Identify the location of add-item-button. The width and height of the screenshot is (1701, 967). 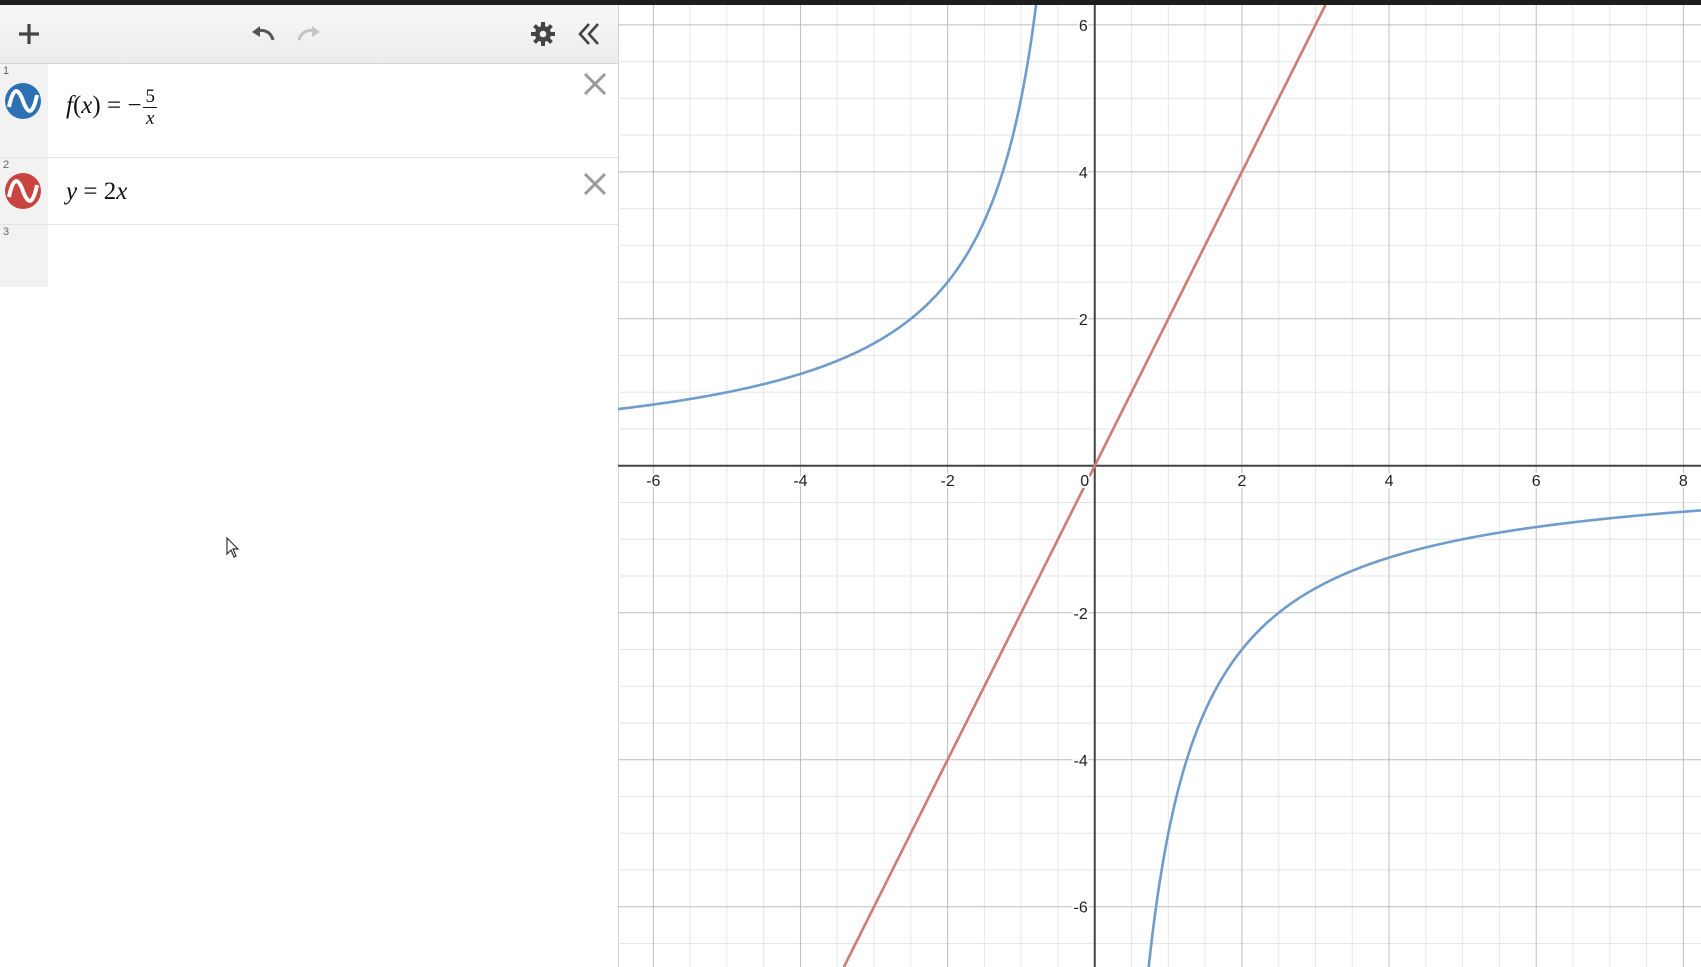
(29, 34).